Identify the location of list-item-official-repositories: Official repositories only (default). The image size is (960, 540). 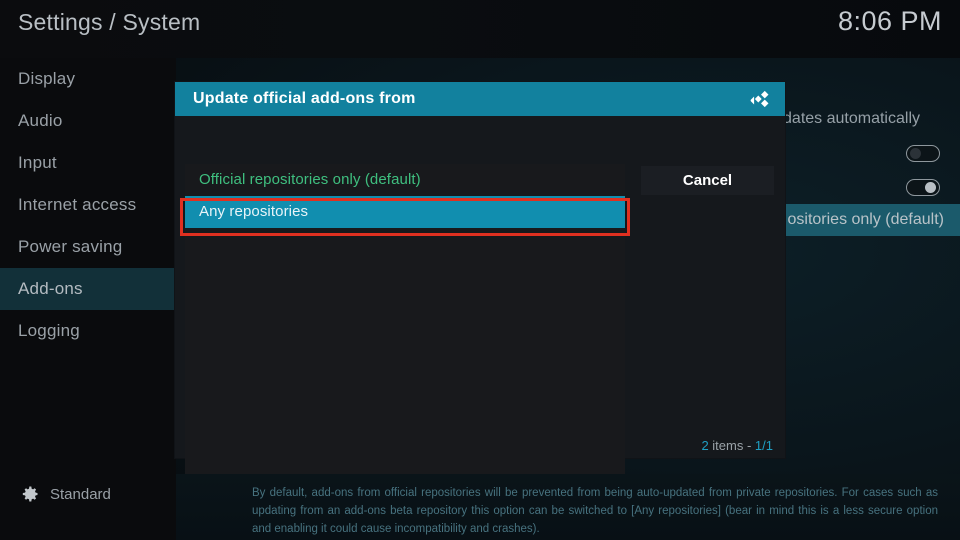
(405, 180).